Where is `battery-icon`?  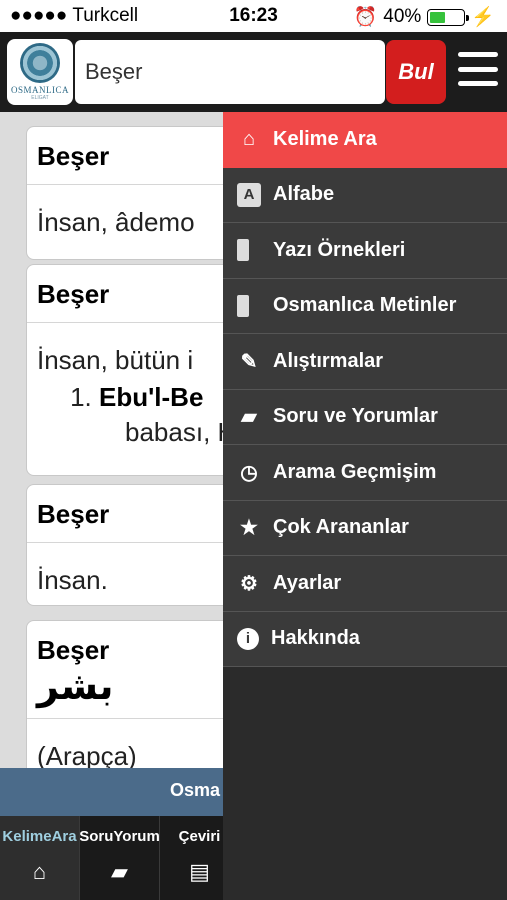
battery-icon is located at coordinates (448, 17).